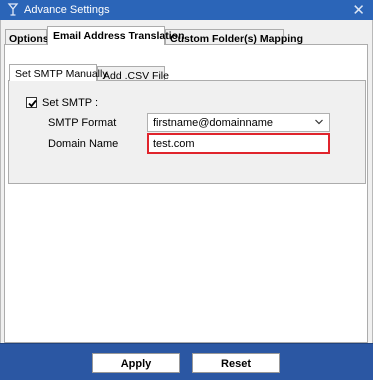 The width and height of the screenshot is (373, 380). What do you see at coordinates (213, 123) in the screenshot?
I see `smtp-format-value: firstname@domainname` at bounding box center [213, 123].